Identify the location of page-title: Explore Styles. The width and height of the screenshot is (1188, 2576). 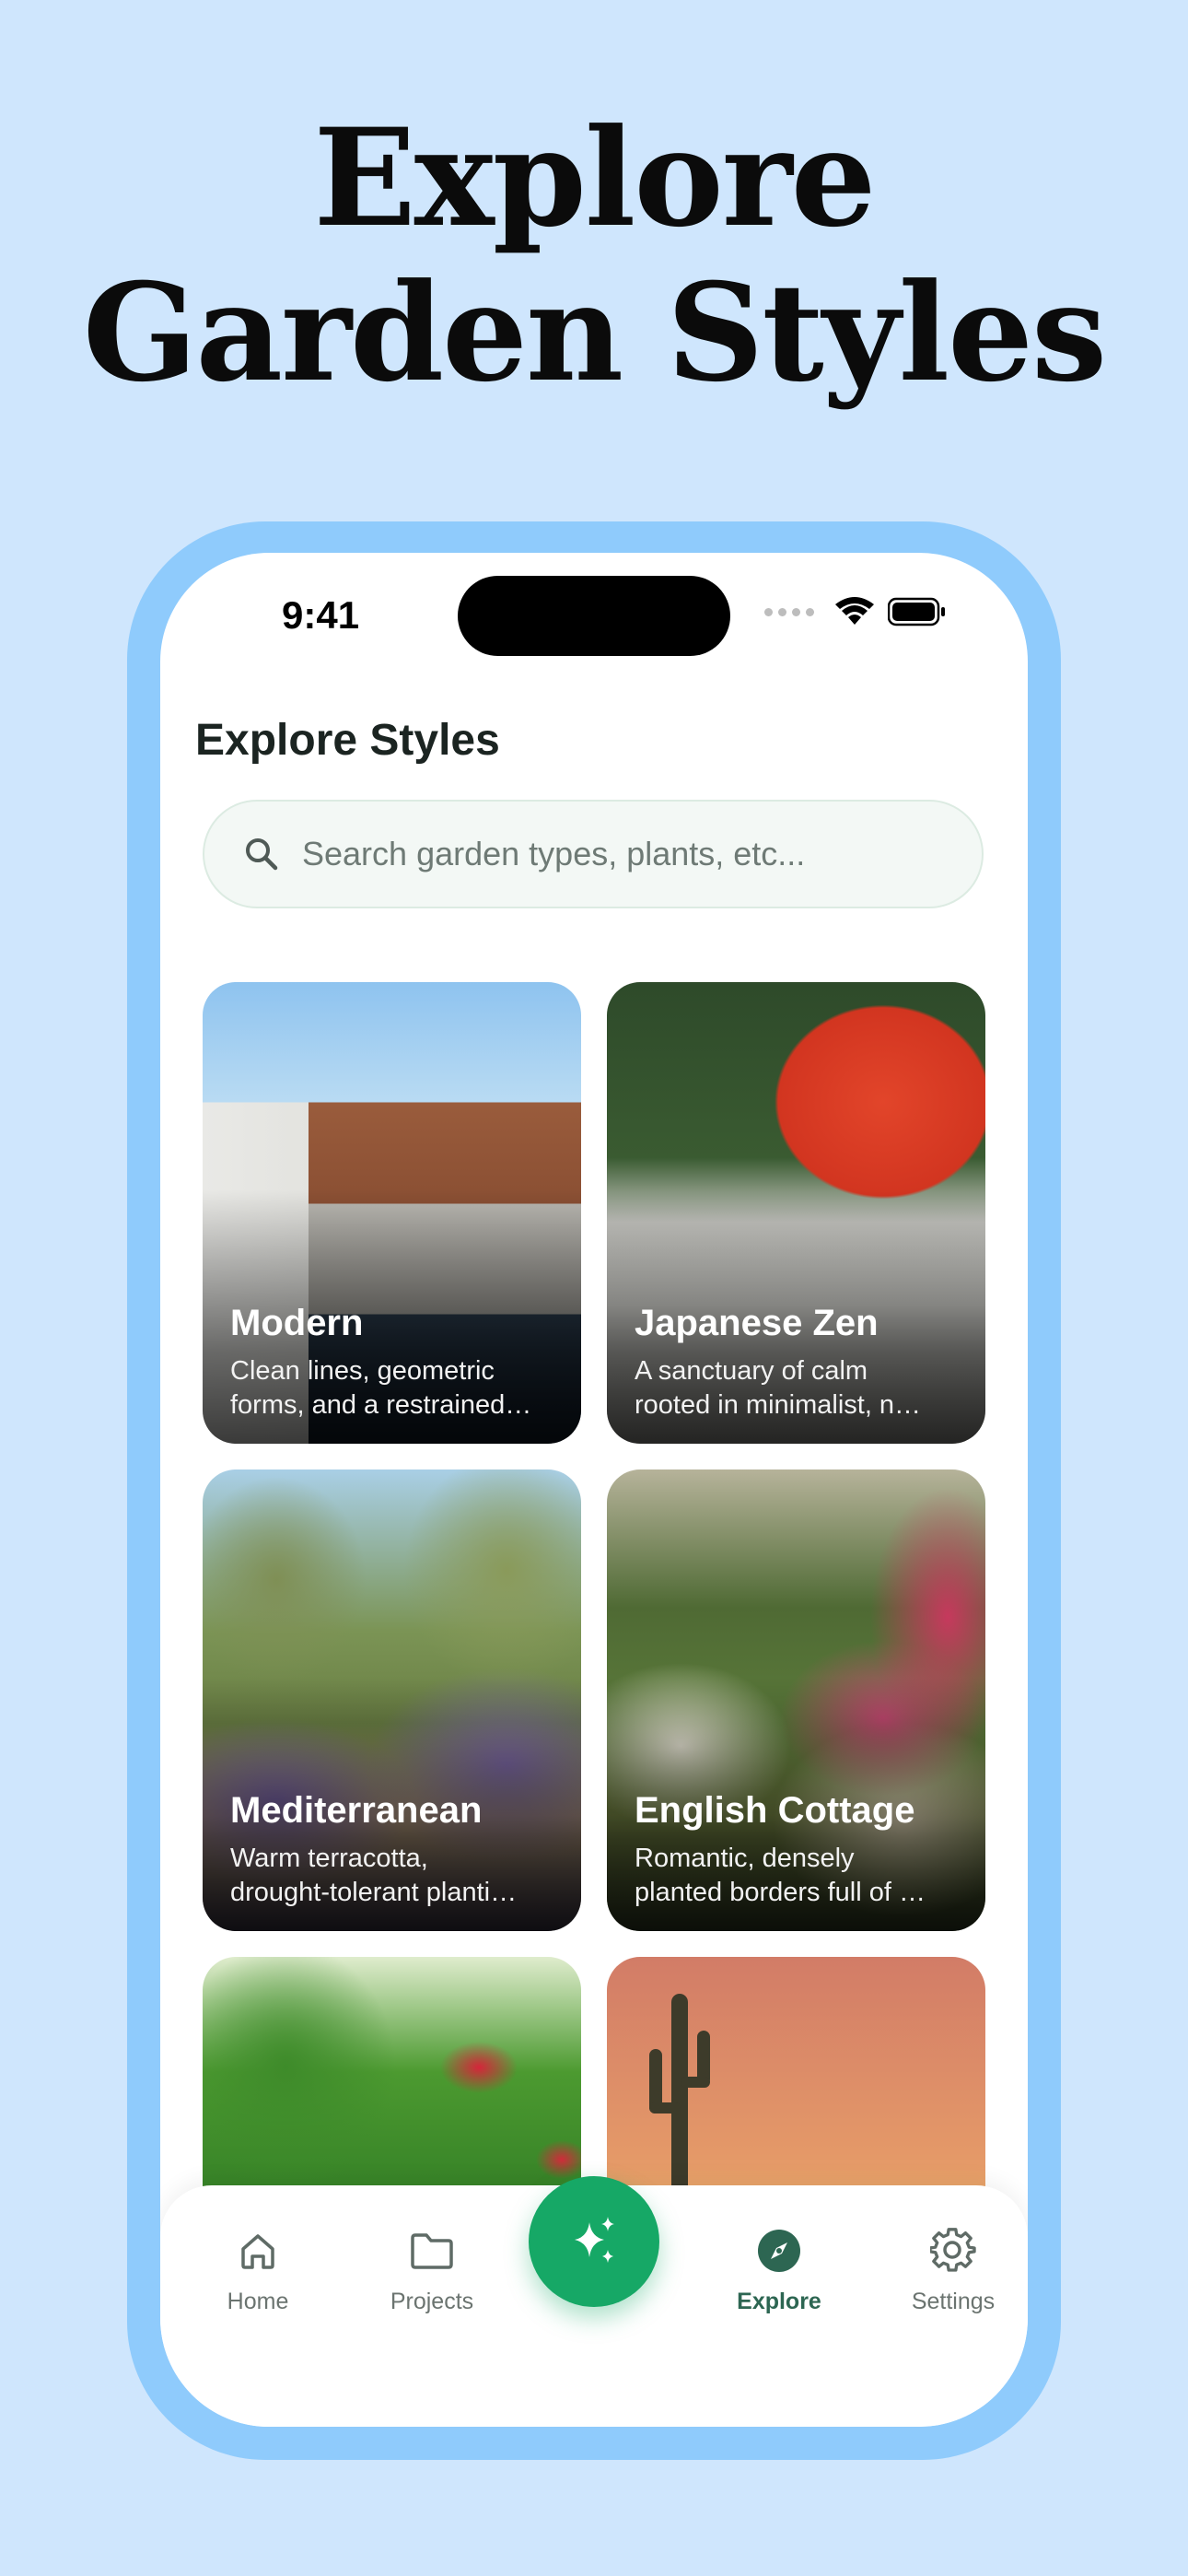
(347, 740).